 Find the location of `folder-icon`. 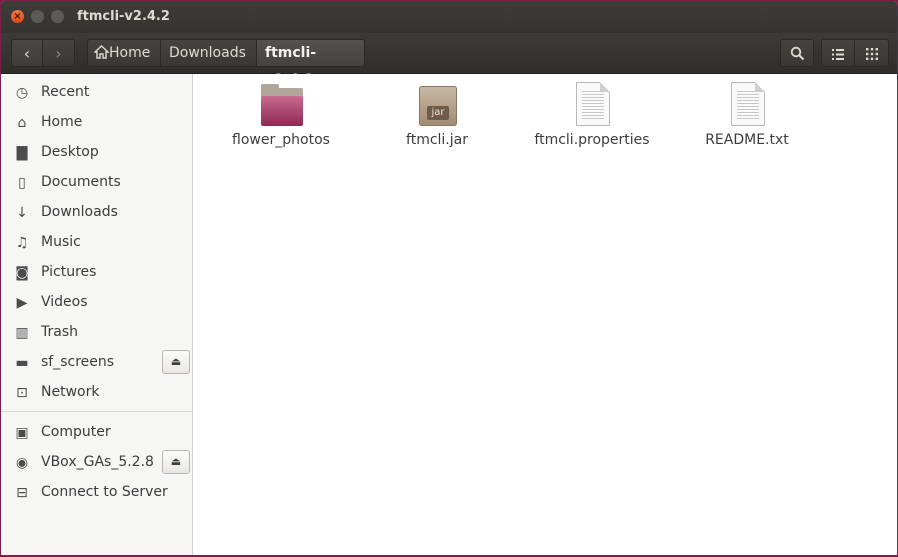

folder-icon is located at coordinates (281, 106).